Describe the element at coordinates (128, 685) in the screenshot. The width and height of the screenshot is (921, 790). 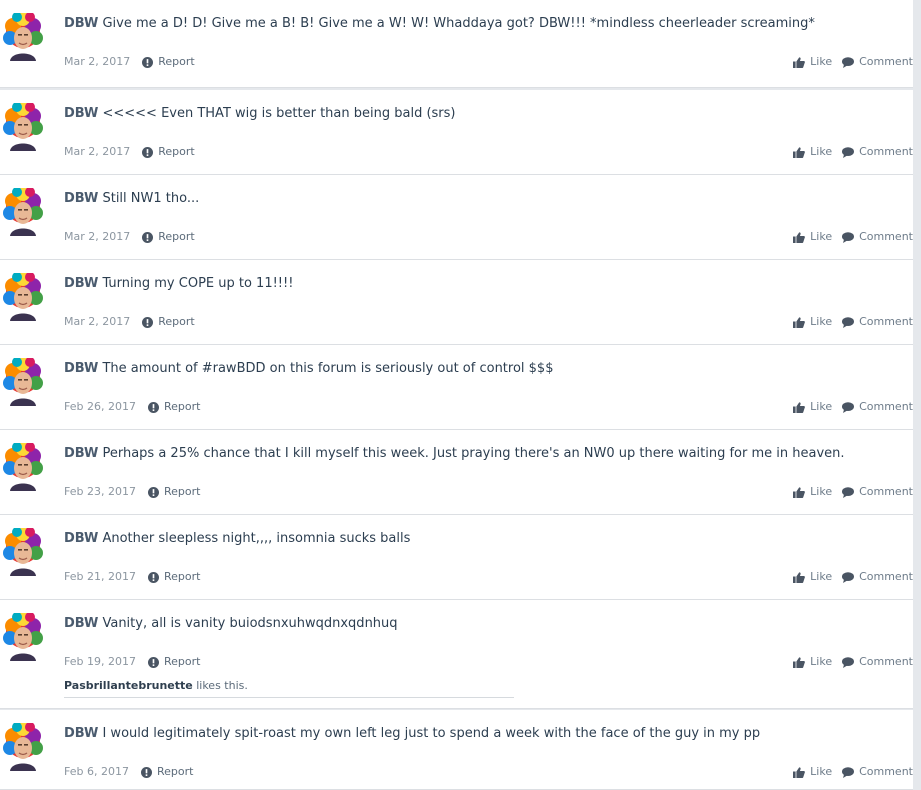
I see `liker-link: Pasbrillantebrunette` at that location.